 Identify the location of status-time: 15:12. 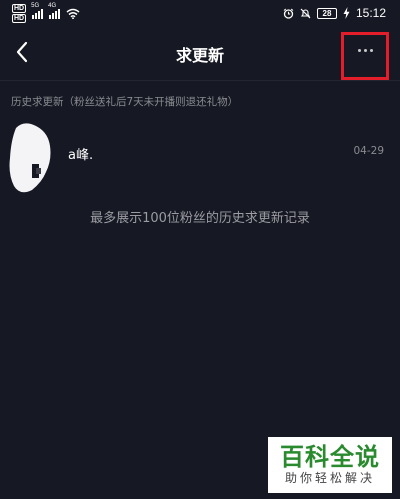
(370, 13).